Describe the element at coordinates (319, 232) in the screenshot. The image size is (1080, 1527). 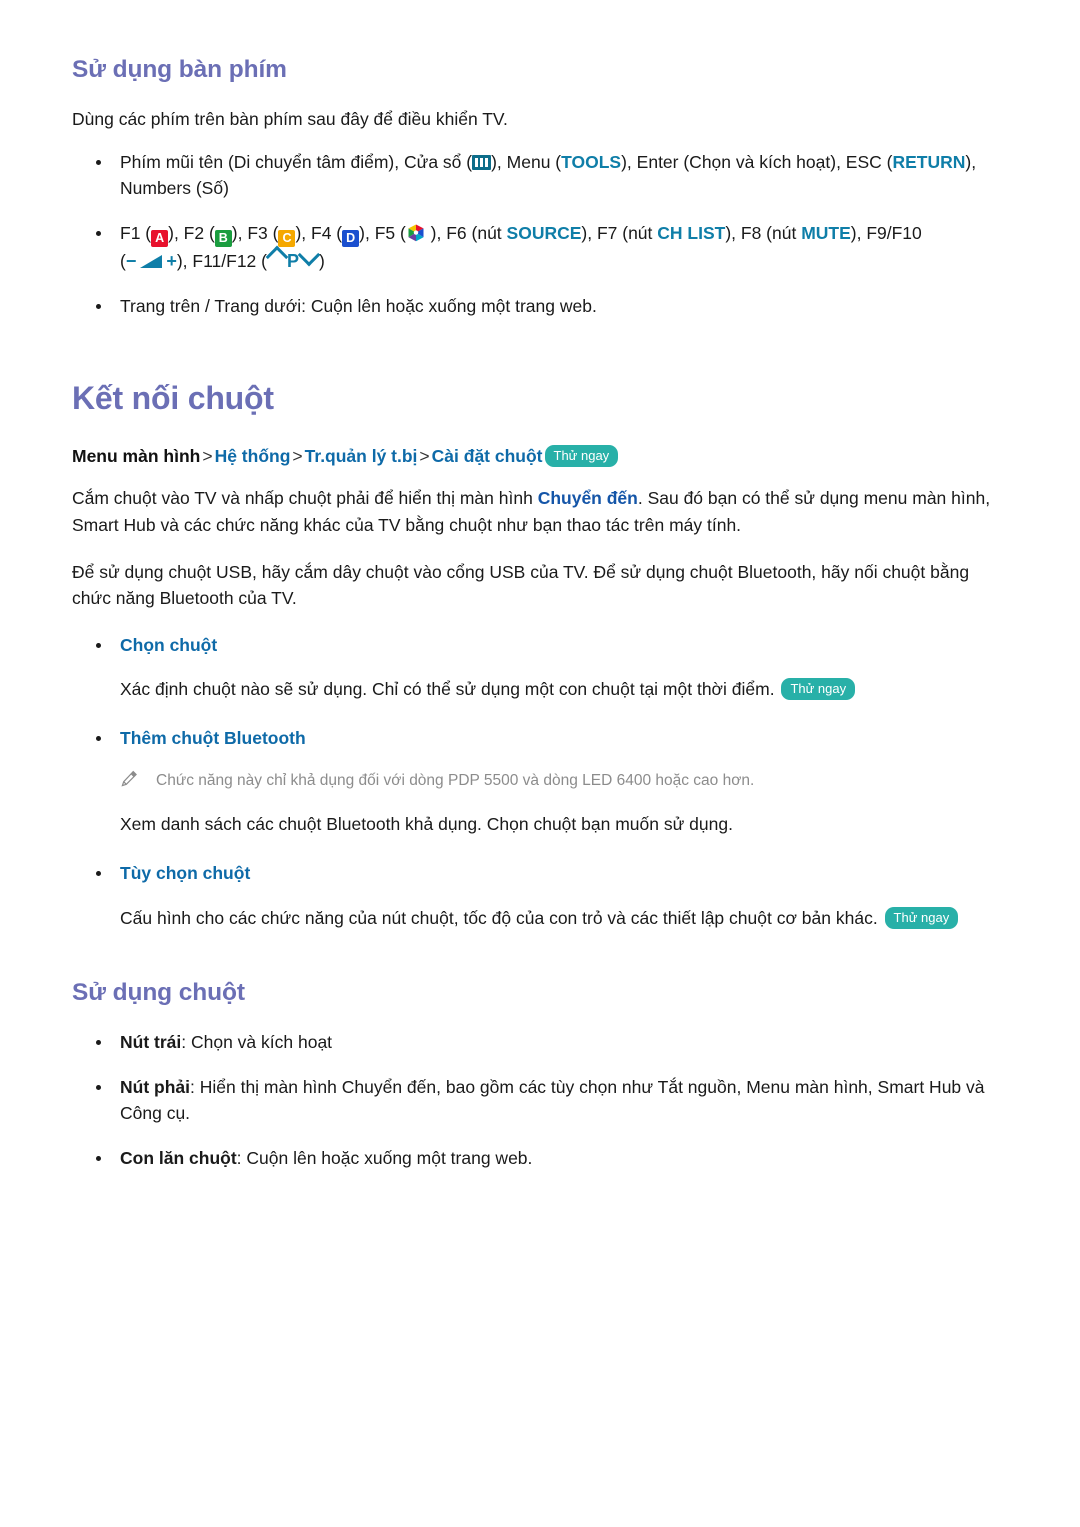
I see `fkeys-f4: ), F4 (` at that location.